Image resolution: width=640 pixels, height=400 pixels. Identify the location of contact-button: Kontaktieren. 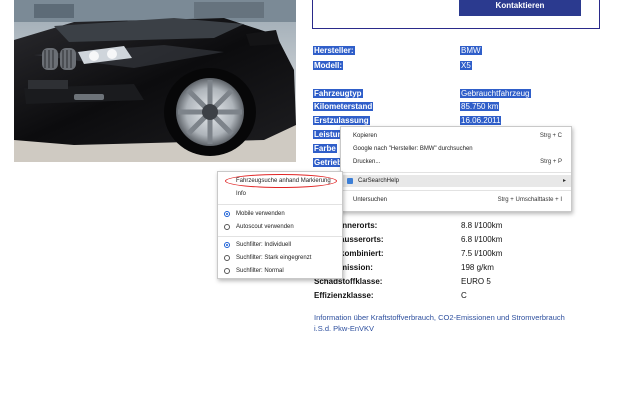
(520, 8).